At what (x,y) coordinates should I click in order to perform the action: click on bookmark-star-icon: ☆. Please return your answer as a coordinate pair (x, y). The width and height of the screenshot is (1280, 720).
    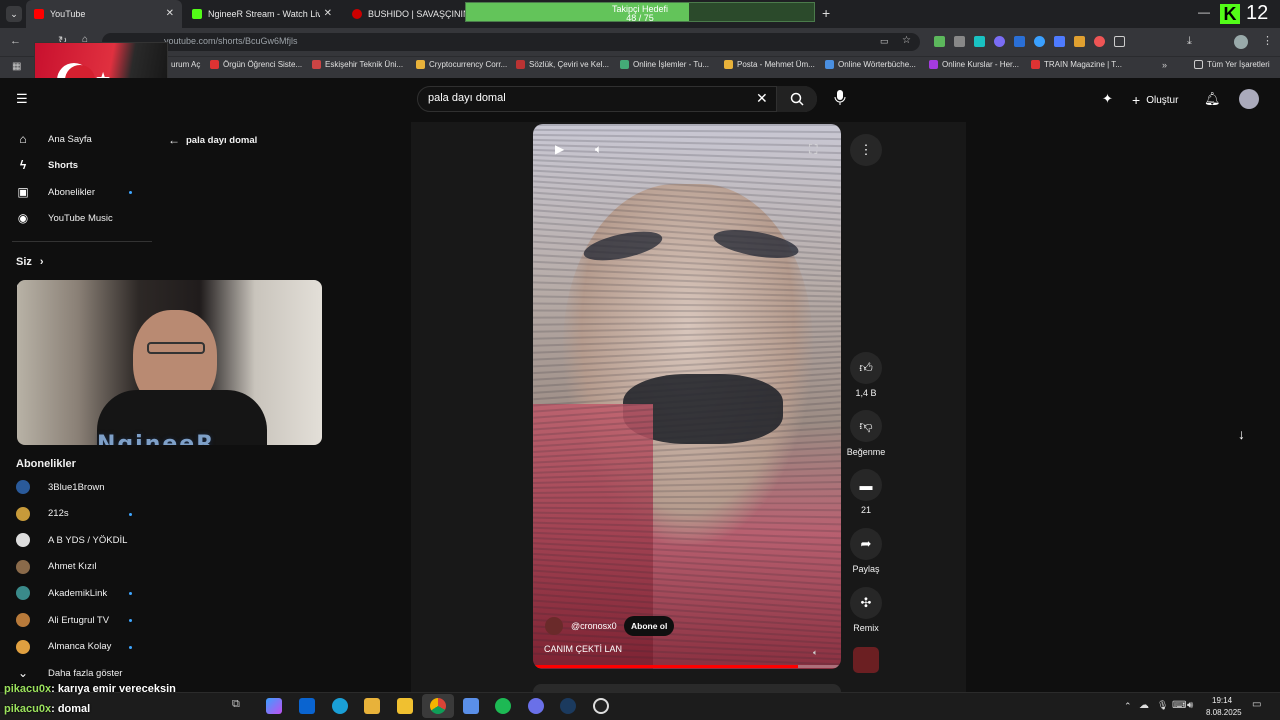
    Looking at the image, I should click on (906, 40).